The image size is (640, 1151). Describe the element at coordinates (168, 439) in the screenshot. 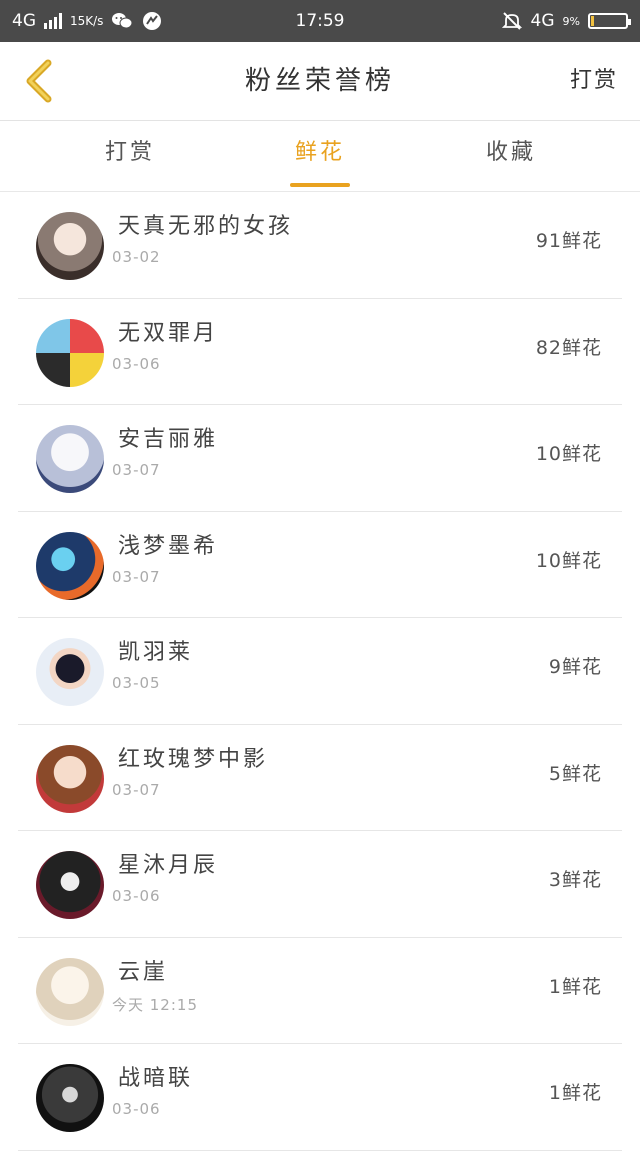

I see `fan-name: 安吉丽雅` at that location.